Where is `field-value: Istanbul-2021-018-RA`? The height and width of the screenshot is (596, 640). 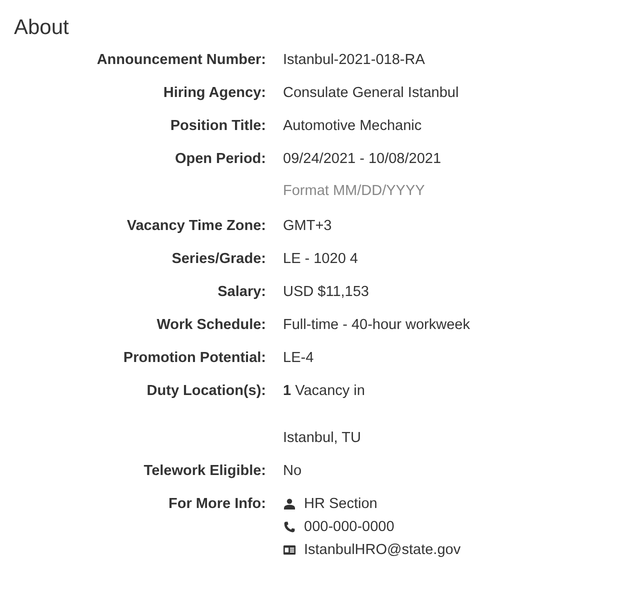 field-value: Istanbul-2021-018-RA is located at coordinates (354, 60).